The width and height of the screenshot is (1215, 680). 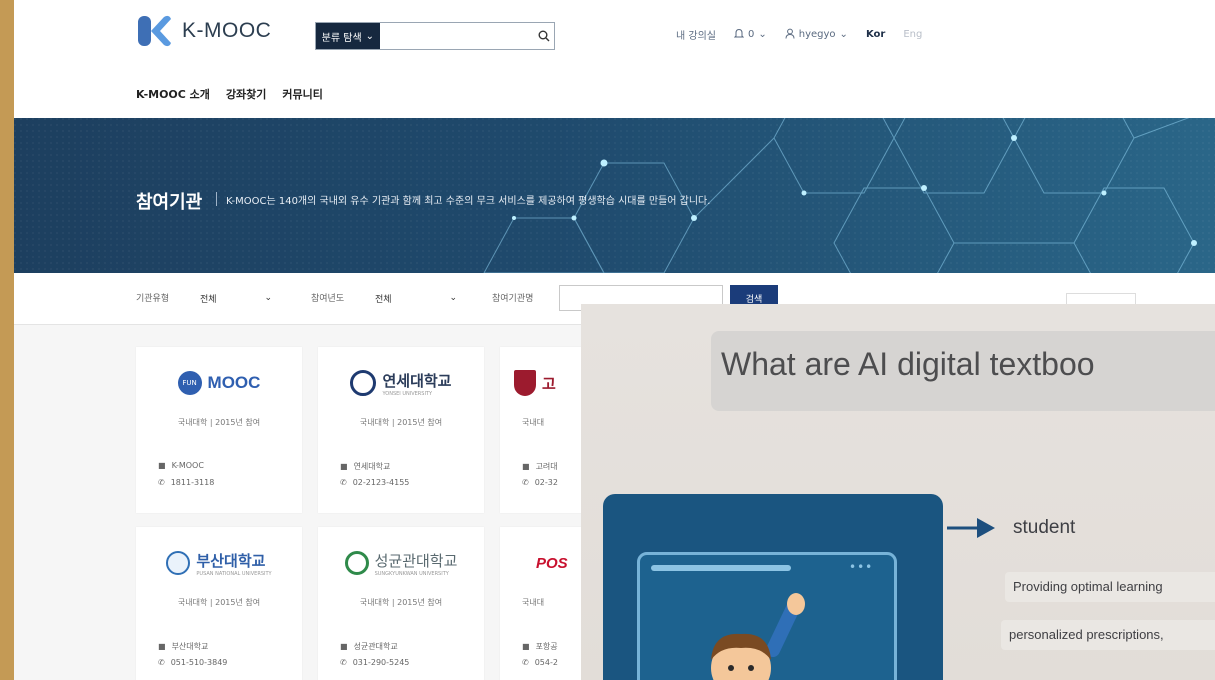 I want to click on bell-icon, so click(x=739, y=35).